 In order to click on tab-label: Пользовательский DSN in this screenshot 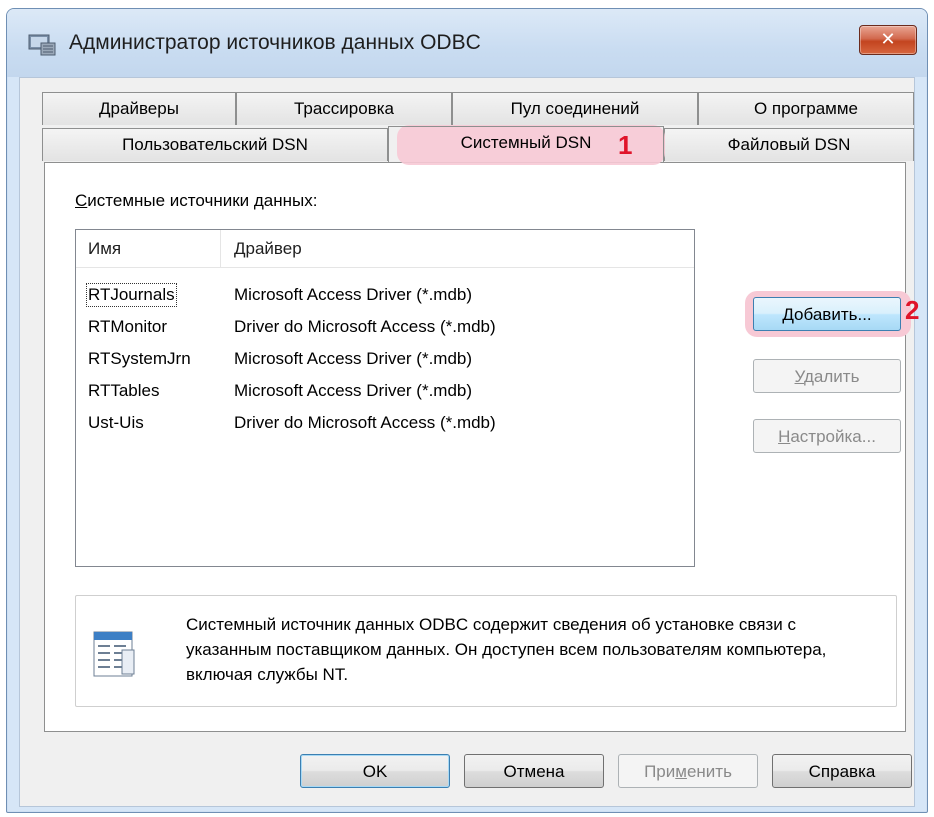, I will do `click(215, 144)`.